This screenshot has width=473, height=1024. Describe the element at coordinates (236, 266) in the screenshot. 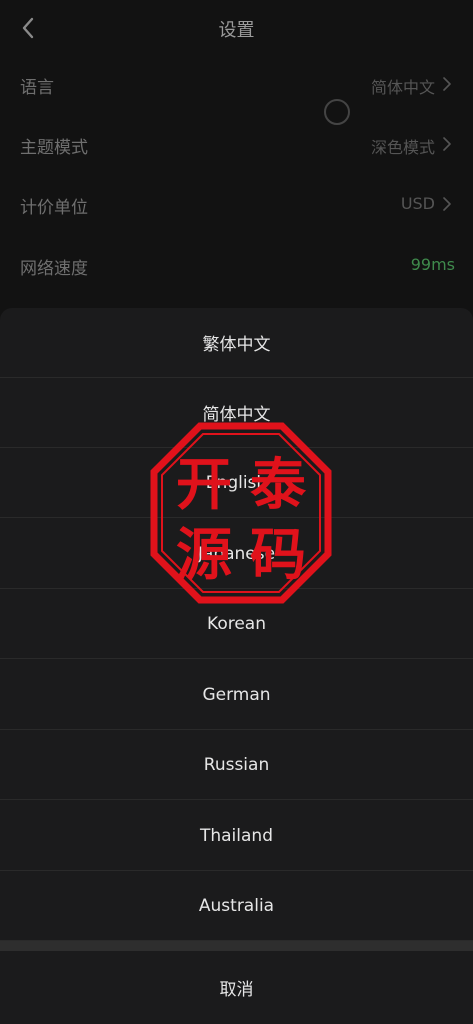

I see `settings-row-network-speed: 网络速度 99ms` at that location.